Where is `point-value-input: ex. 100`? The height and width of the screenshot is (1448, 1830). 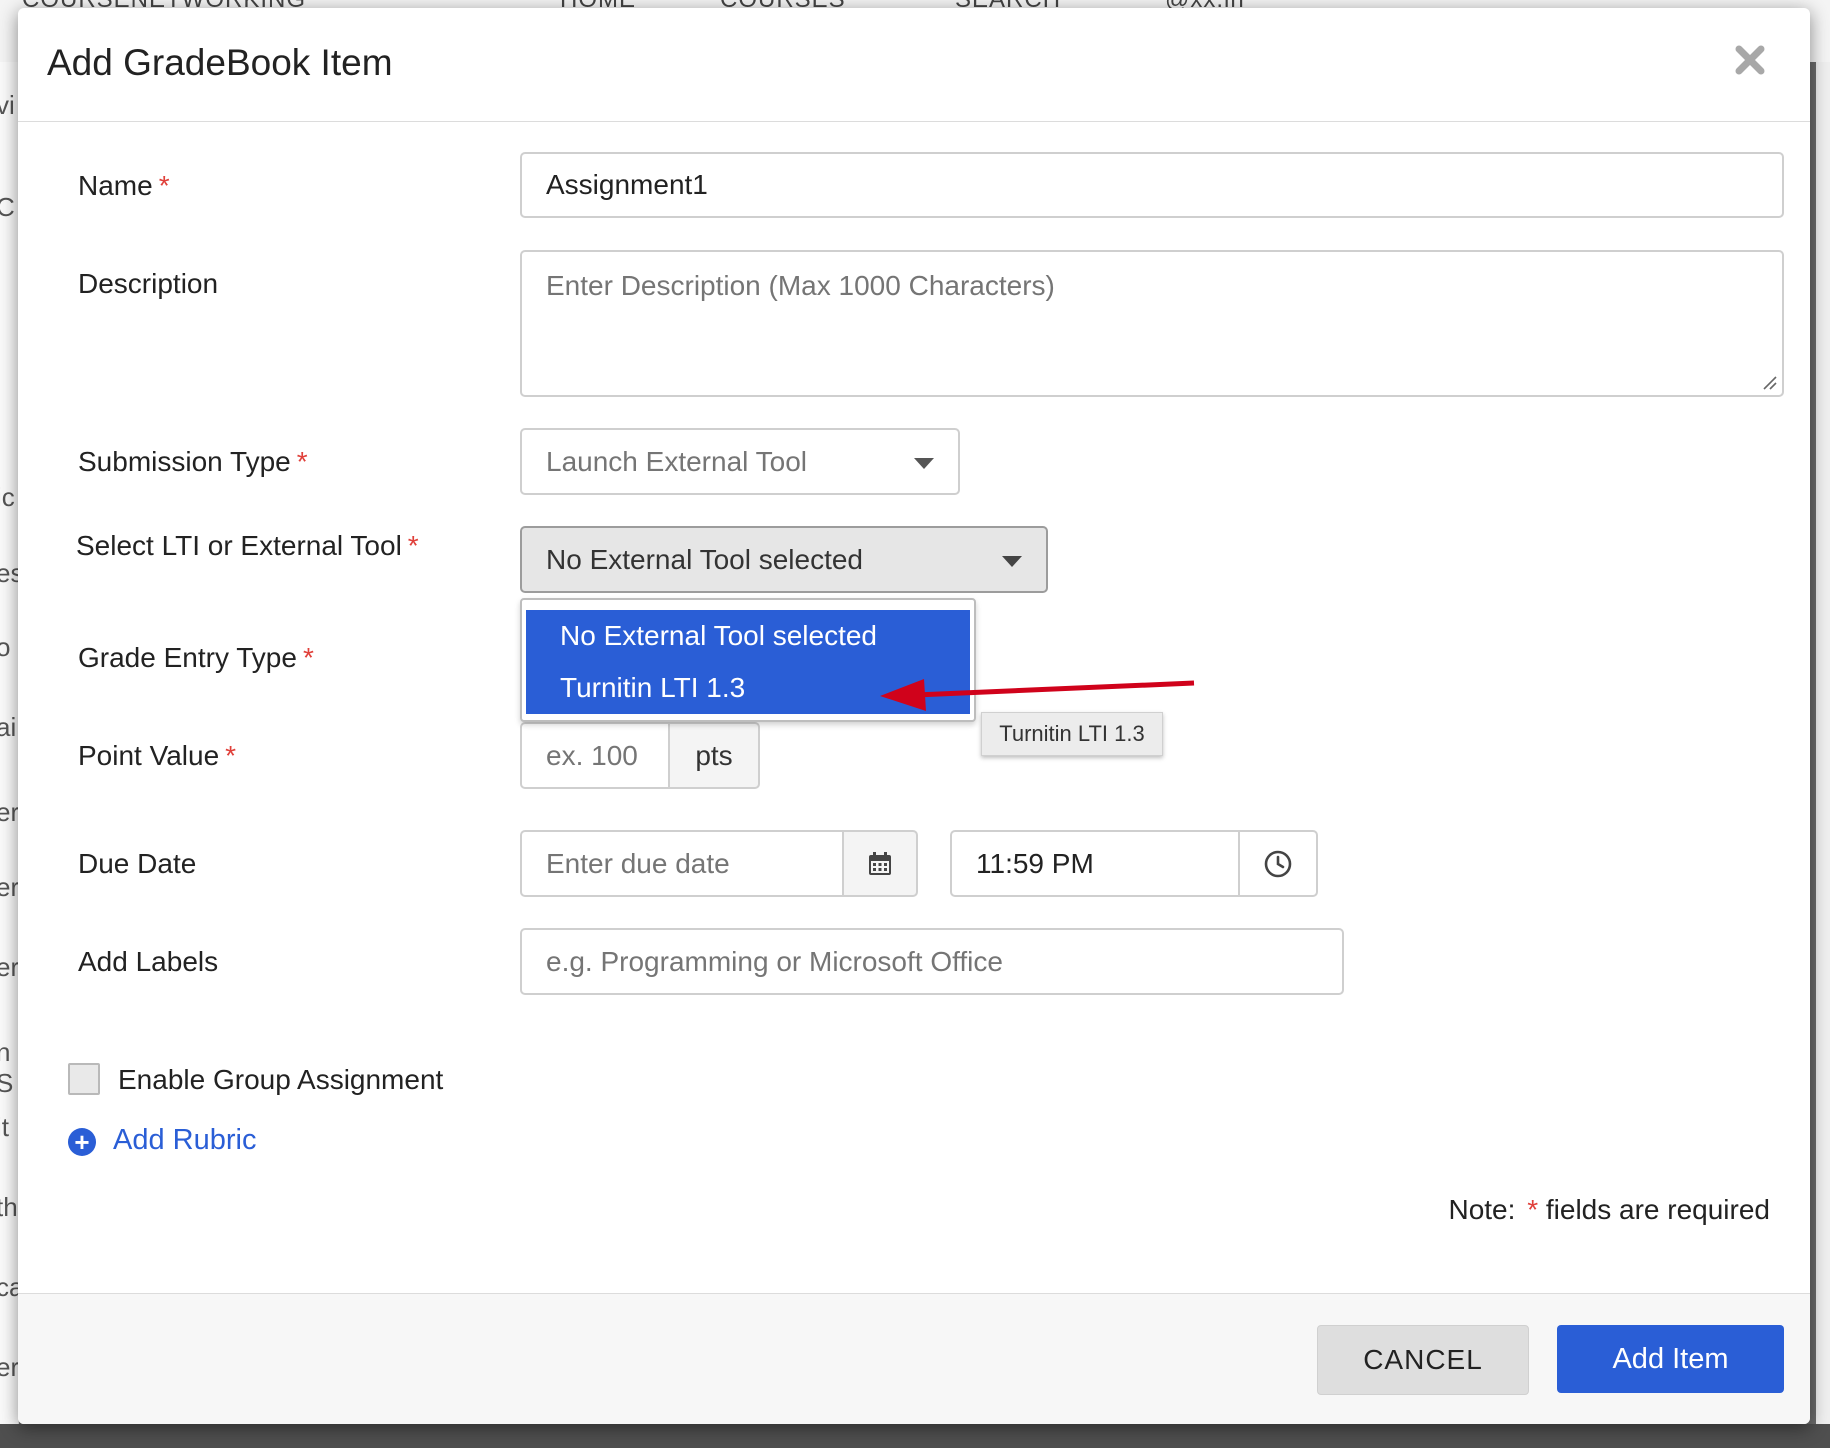
point-value-input: ex. 100 is located at coordinates (595, 755).